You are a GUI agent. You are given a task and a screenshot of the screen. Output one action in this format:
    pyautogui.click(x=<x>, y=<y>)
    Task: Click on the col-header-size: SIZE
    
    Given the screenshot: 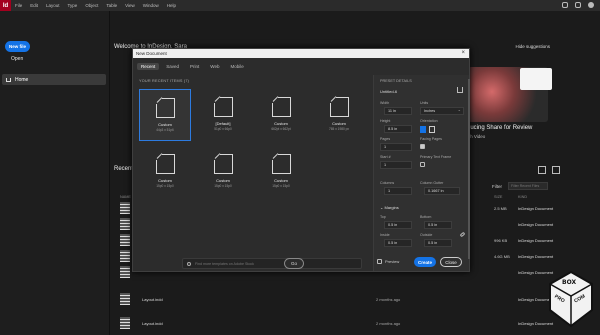 What is the action you would take?
    pyautogui.click(x=498, y=197)
    